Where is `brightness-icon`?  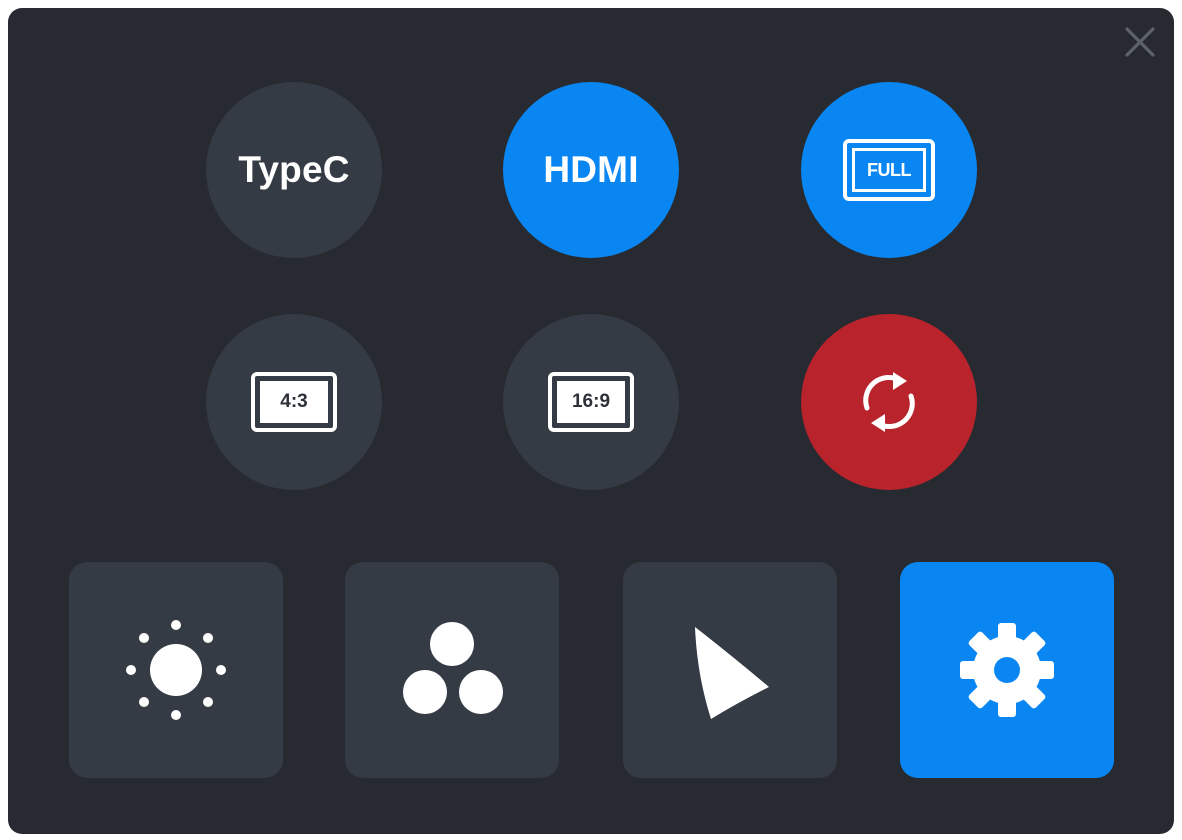 brightness-icon is located at coordinates (176, 670).